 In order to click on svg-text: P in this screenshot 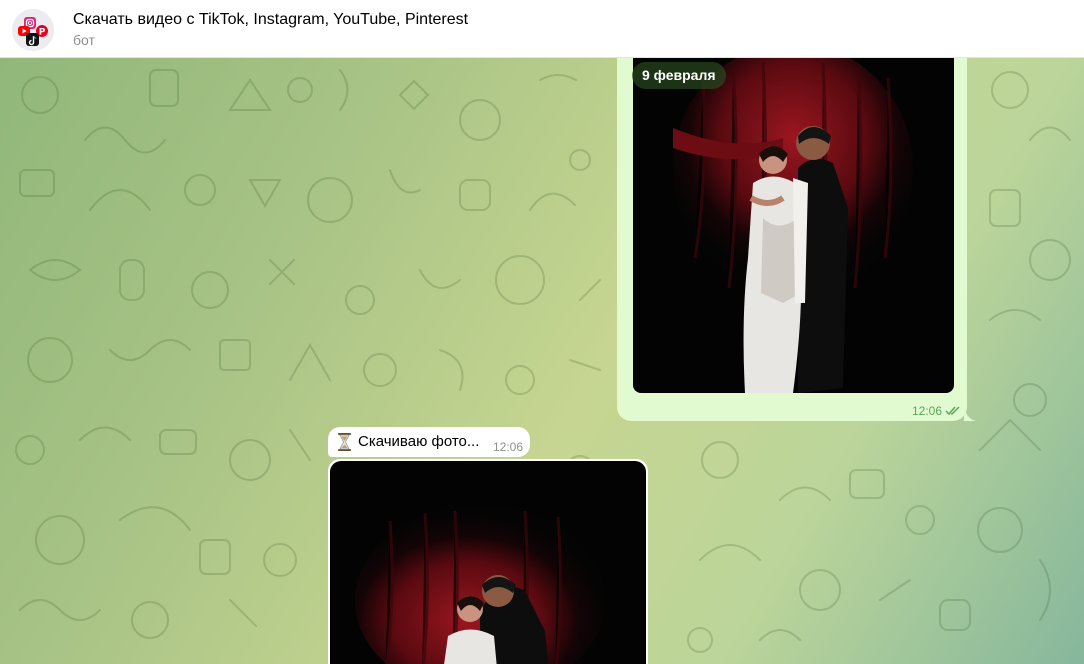, I will do `click(42, 33)`.